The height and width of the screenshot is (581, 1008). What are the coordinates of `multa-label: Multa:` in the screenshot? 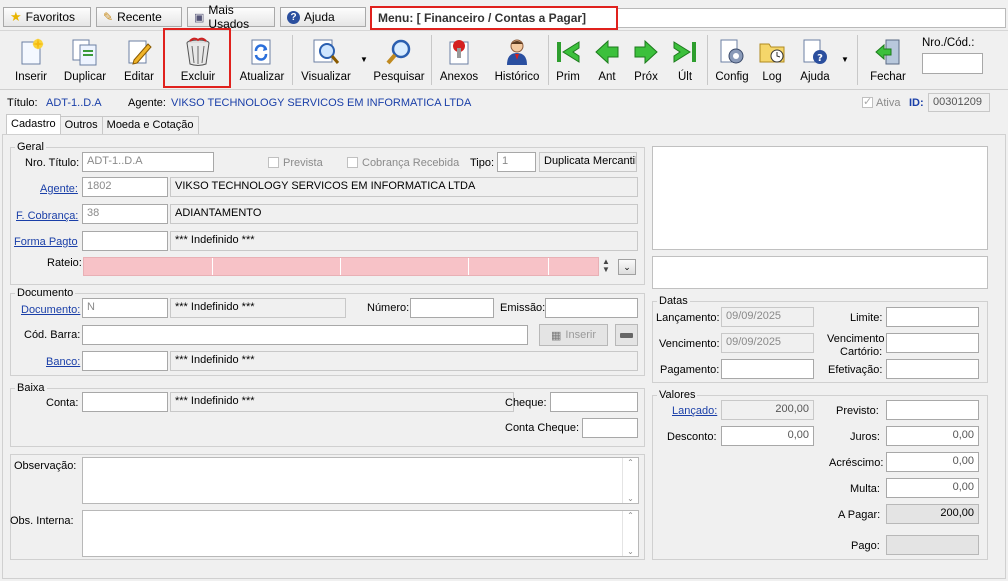 It's located at (865, 489).